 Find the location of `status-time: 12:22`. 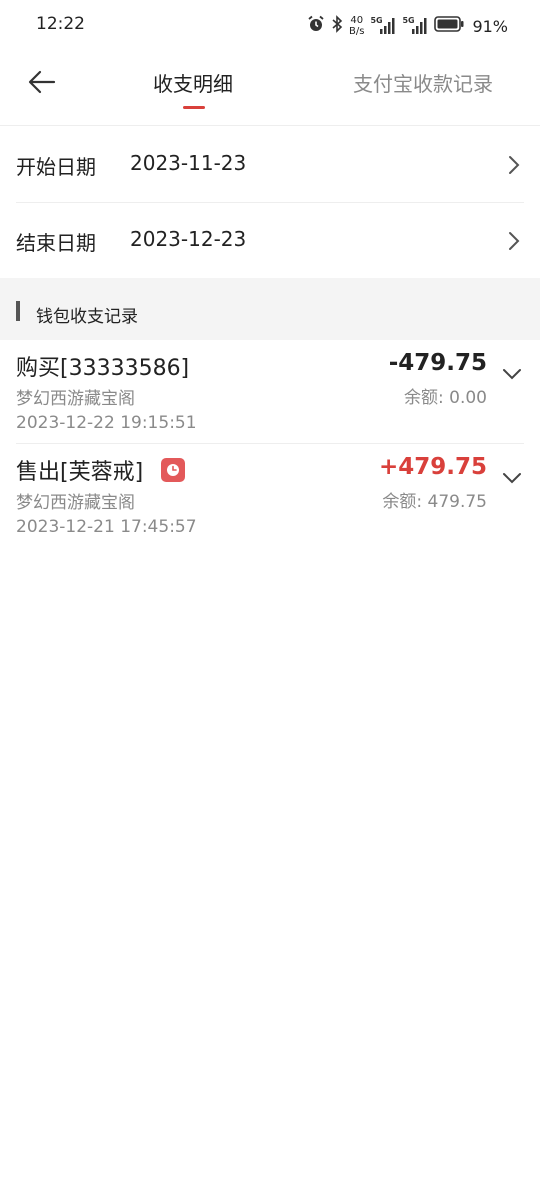

status-time: 12:22 is located at coordinates (60, 24).